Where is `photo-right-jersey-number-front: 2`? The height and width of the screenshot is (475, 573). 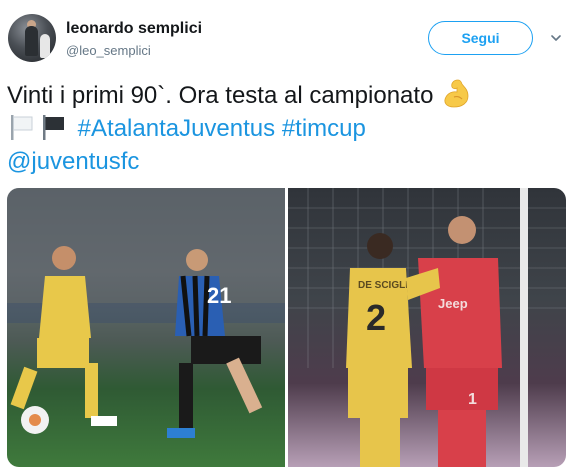
photo-right-jersey-number-front: 2 is located at coordinates (376, 317).